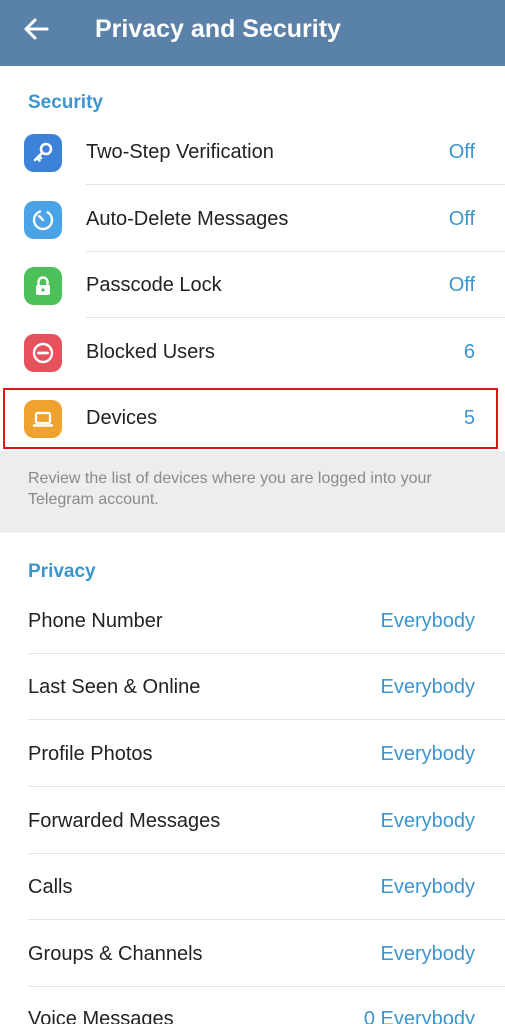  Describe the element at coordinates (90, 754) in the screenshot. I see `row-label: Profile Photos` at that location.